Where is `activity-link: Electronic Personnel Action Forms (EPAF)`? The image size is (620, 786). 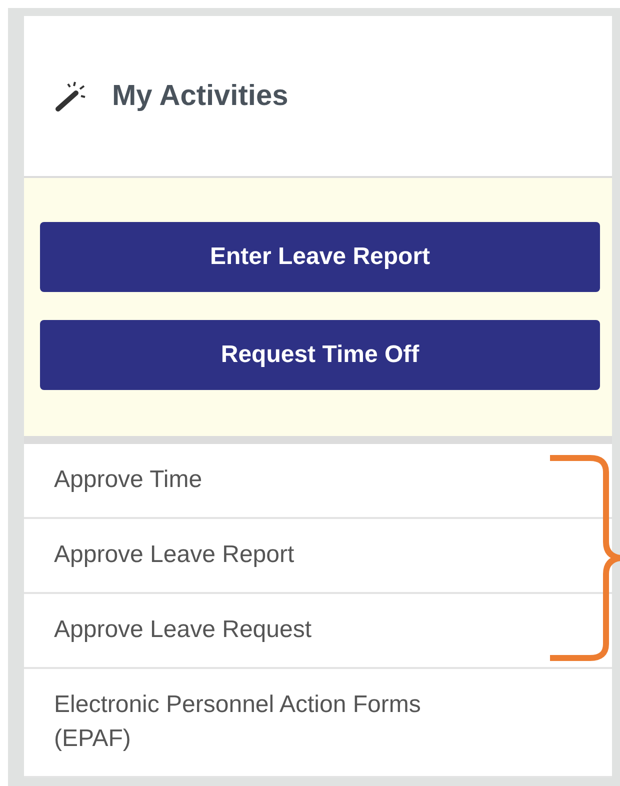
activity-link: Electronic Personnel Action Forms (EPAF) is located at coordinates (318, 723).